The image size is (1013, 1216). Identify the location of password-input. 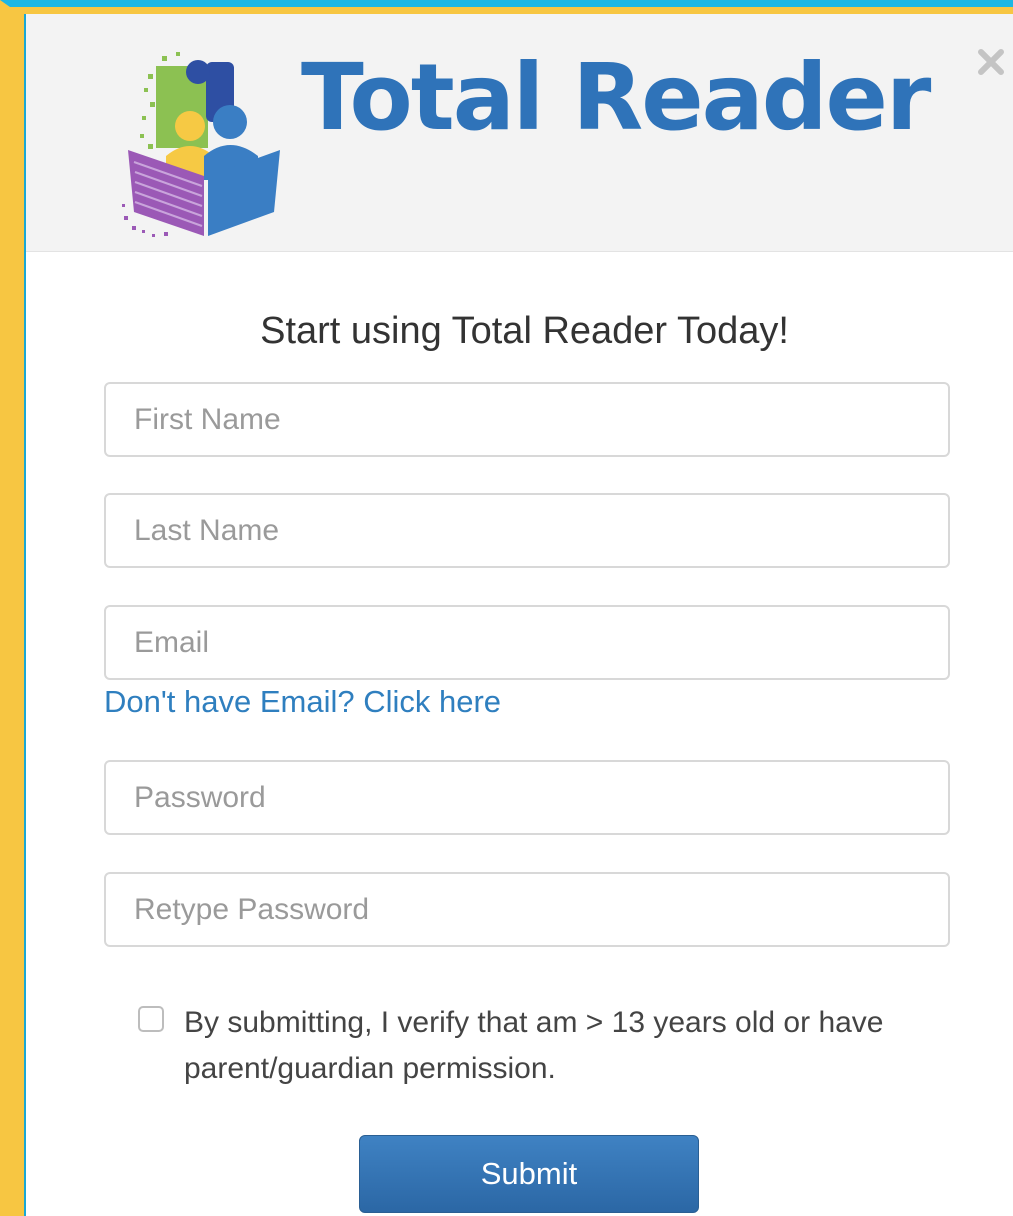
(527, 797).